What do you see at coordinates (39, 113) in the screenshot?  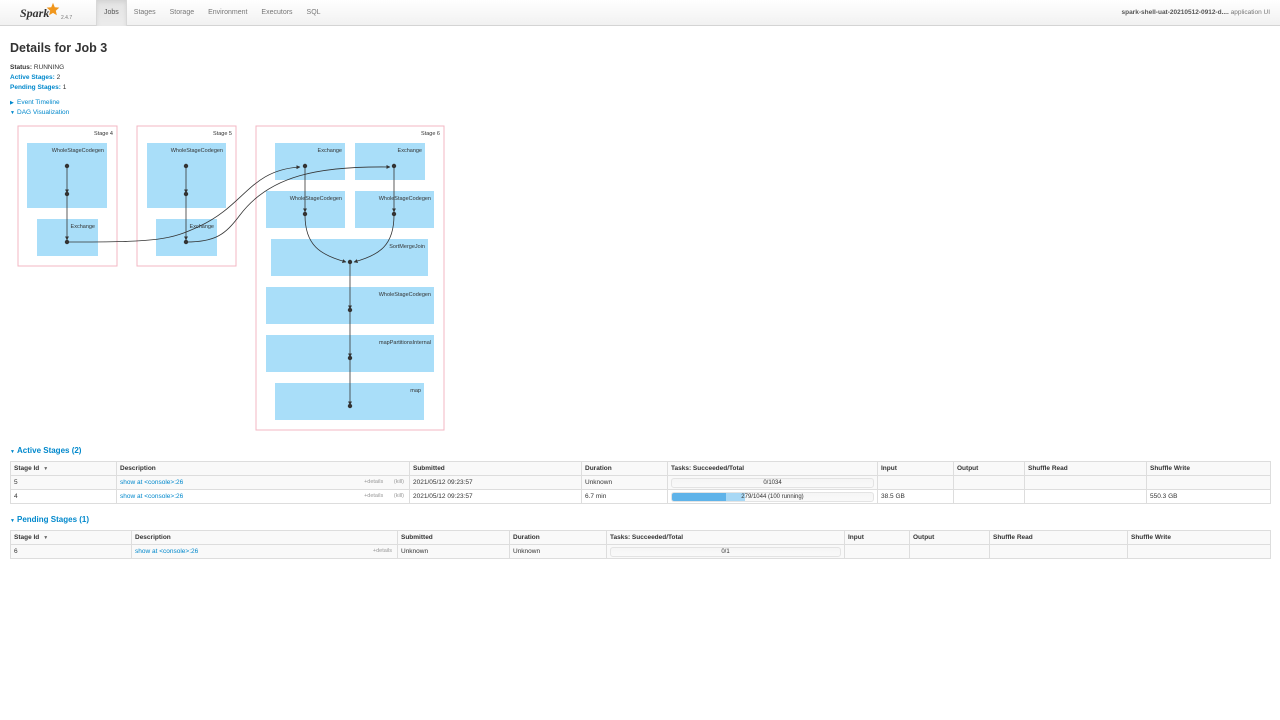 I see `dag-visualization-toggle: ▼ DAG Visualization` at bounding box center [39, 113].